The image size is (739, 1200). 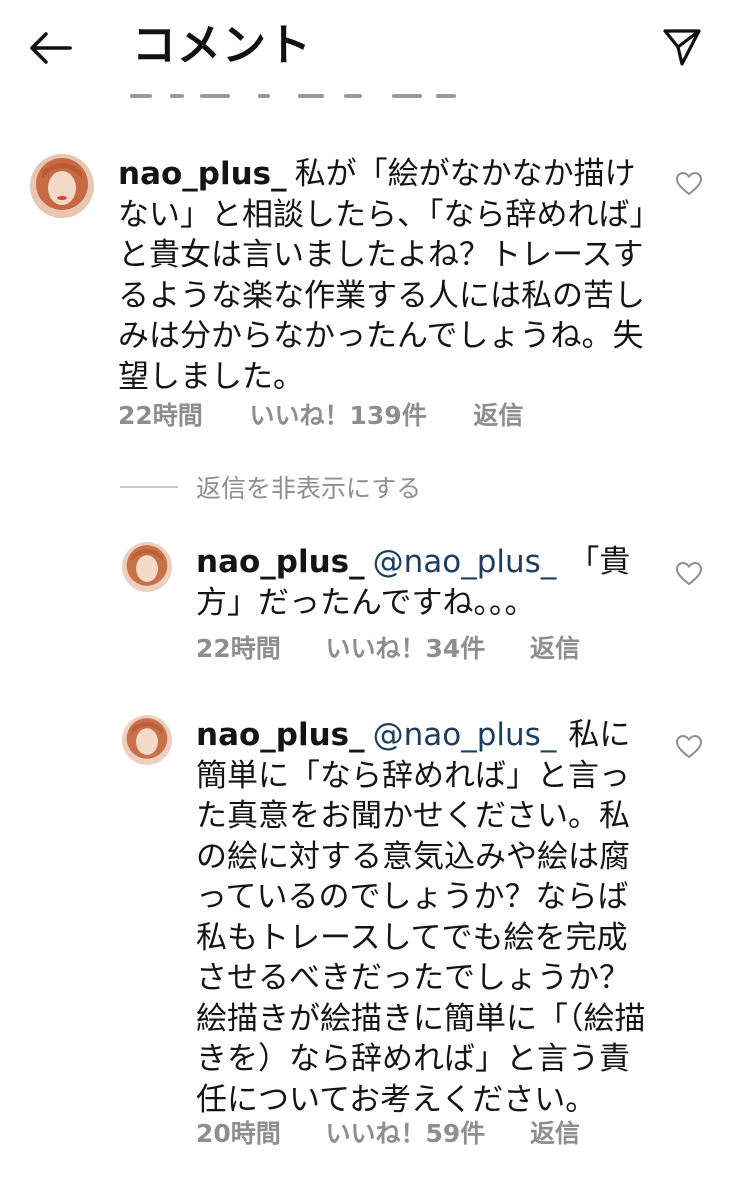 I want to click on reply-text: nao_plus_ @nao_plus_ 「貴方」だったんですね。。。, so click(x=426, y=582).